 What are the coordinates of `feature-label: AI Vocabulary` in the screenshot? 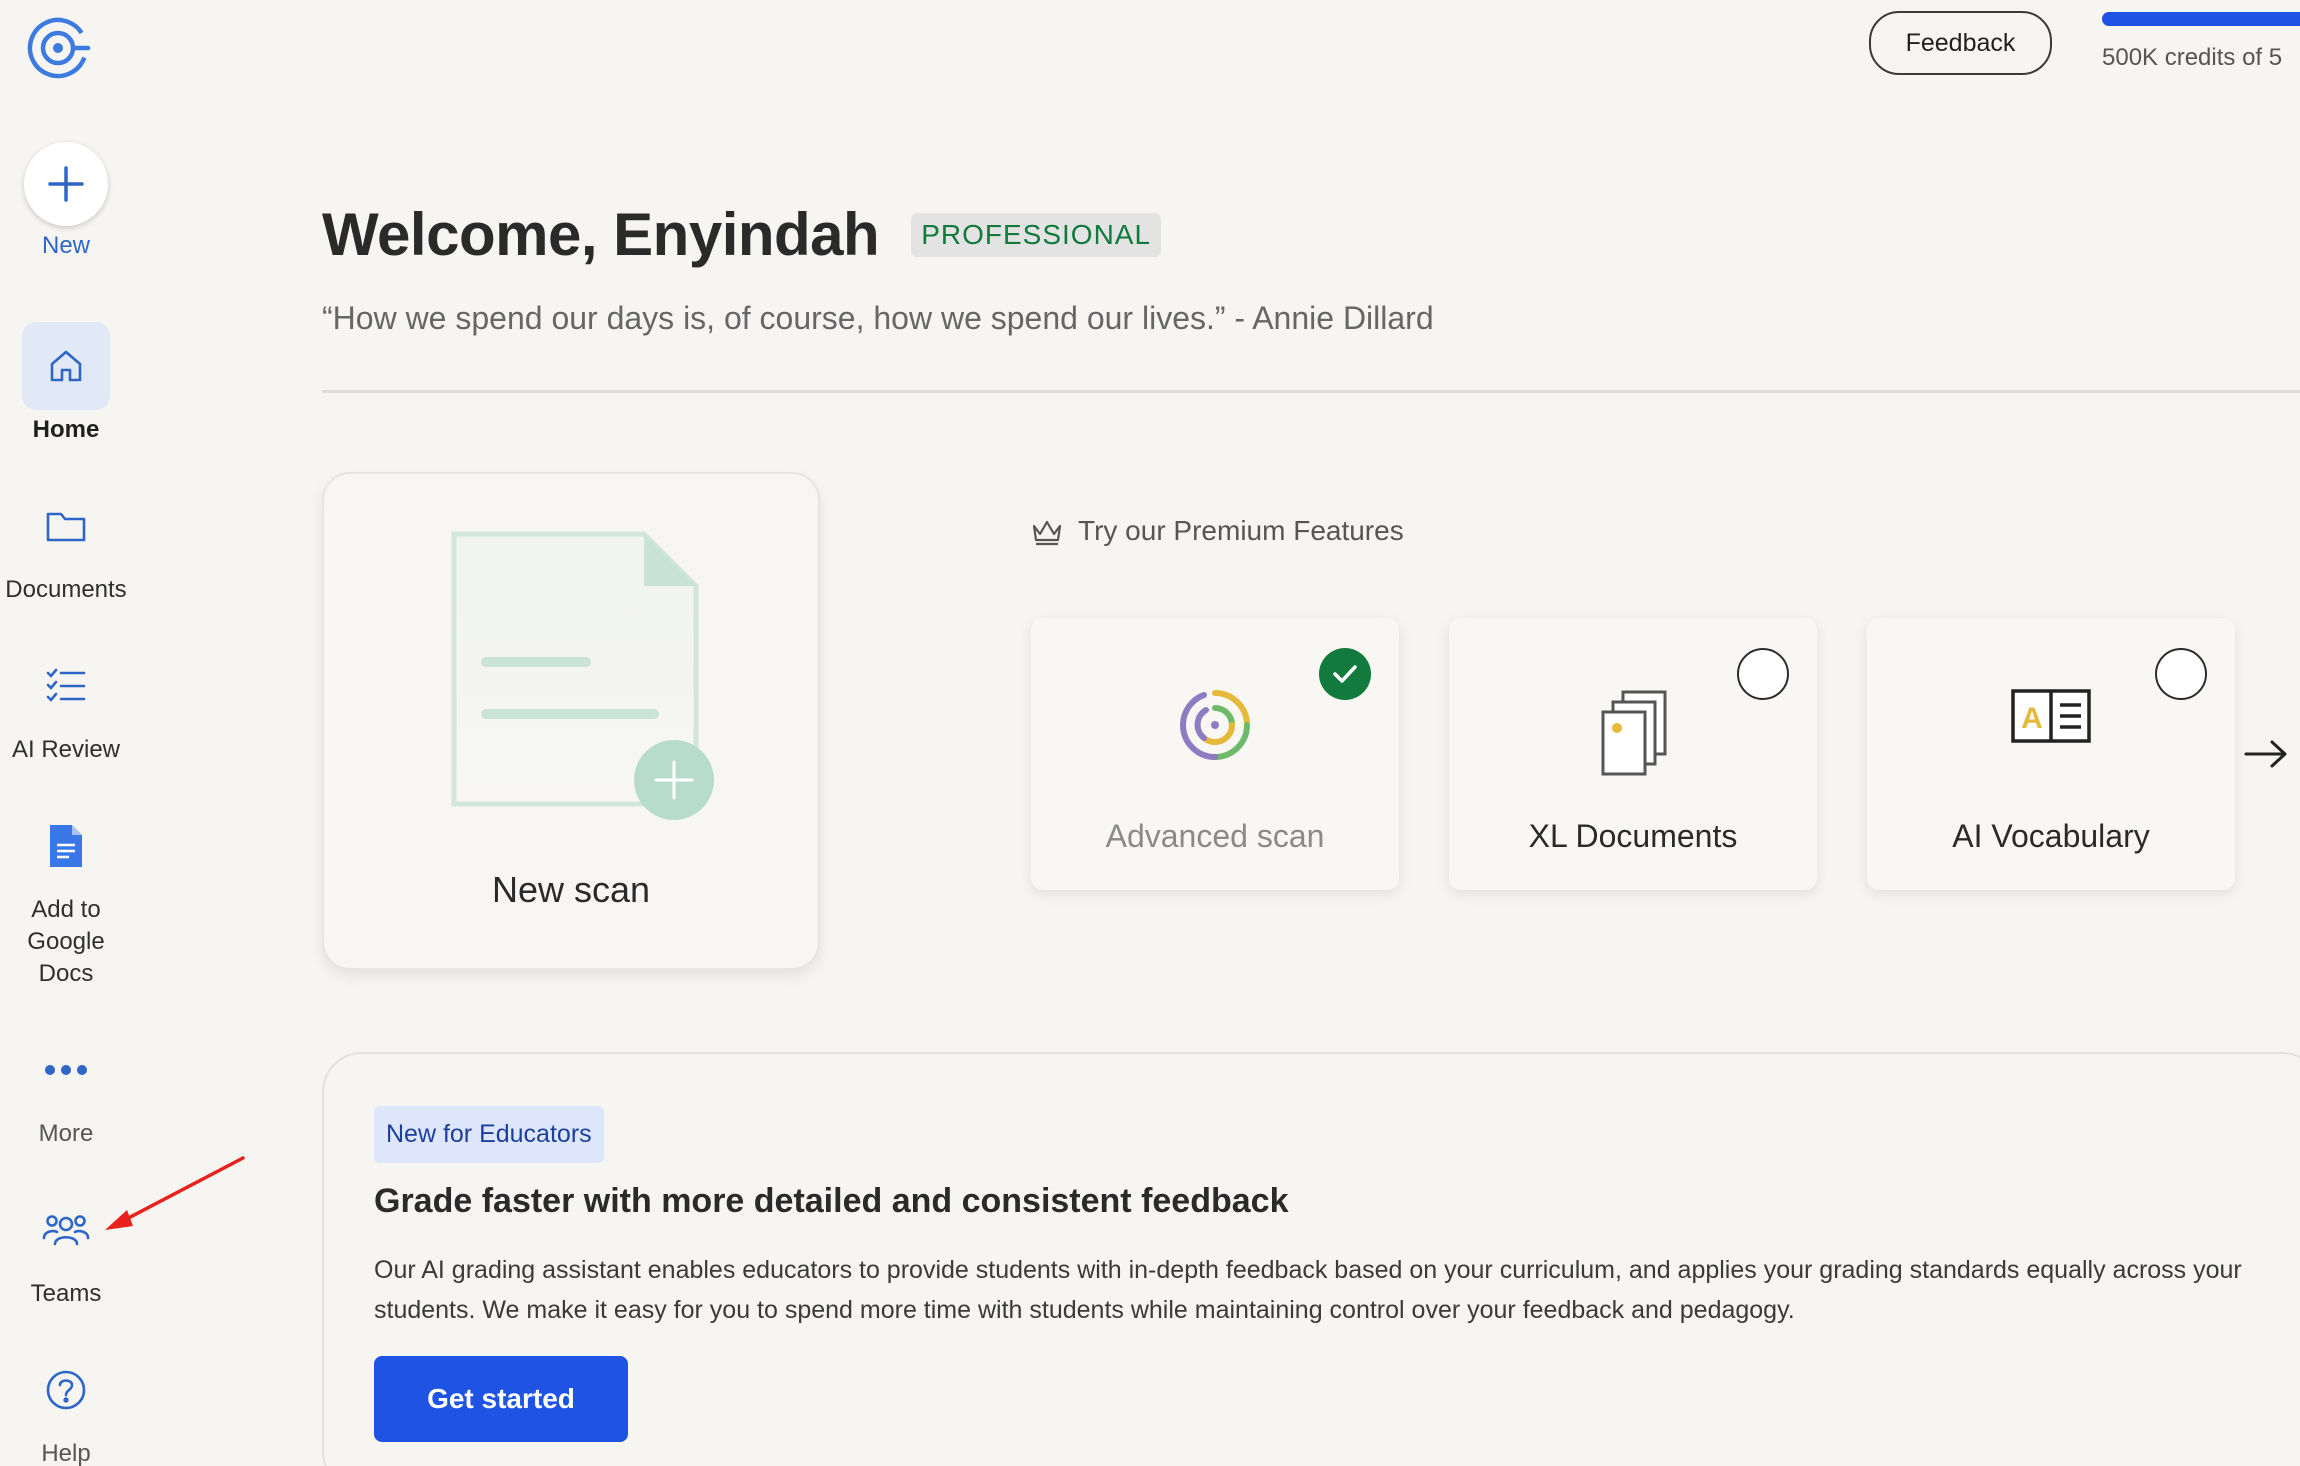 It's located at (2051, 836).